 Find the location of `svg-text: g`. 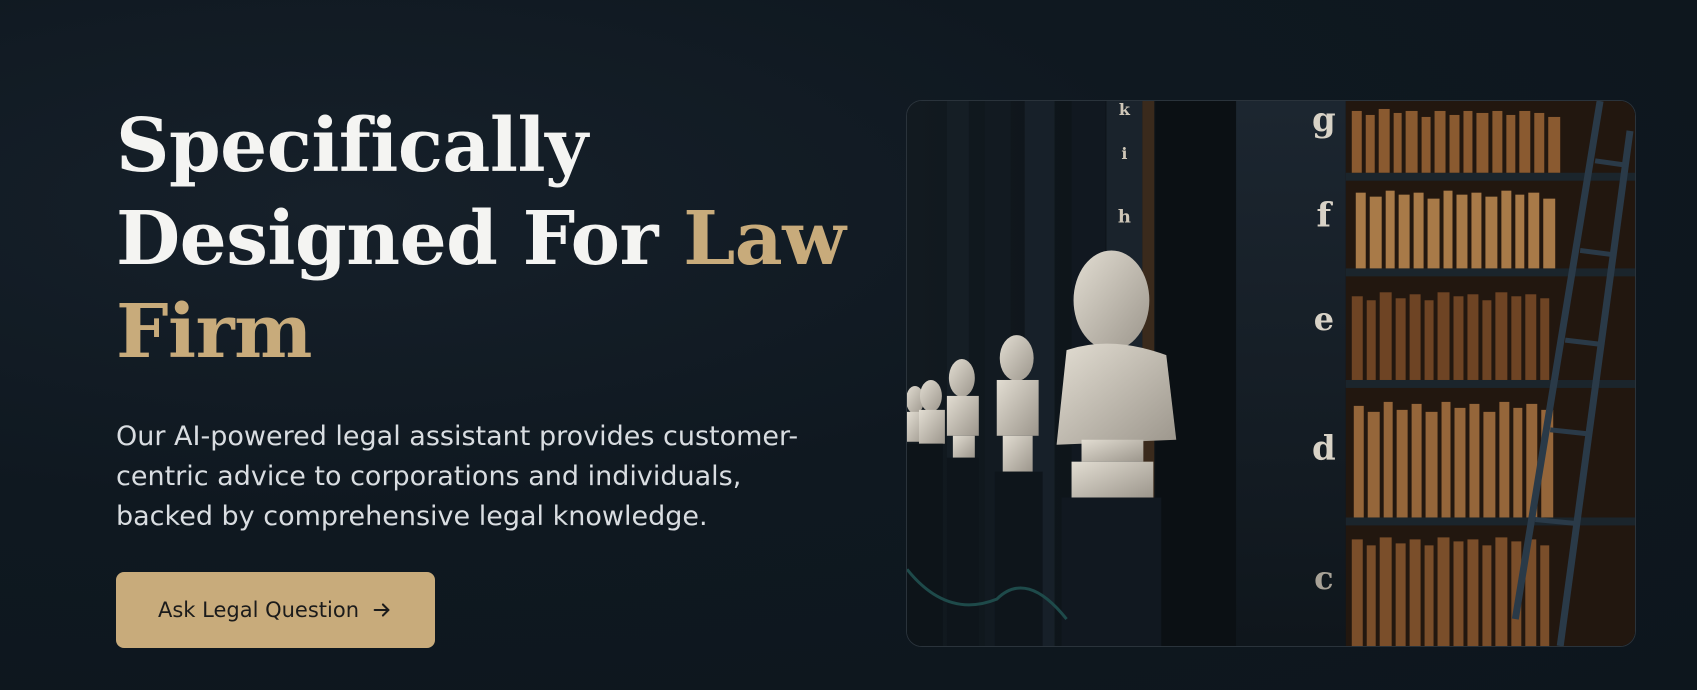

svg-text: g is located at coordinates (1324, 120).